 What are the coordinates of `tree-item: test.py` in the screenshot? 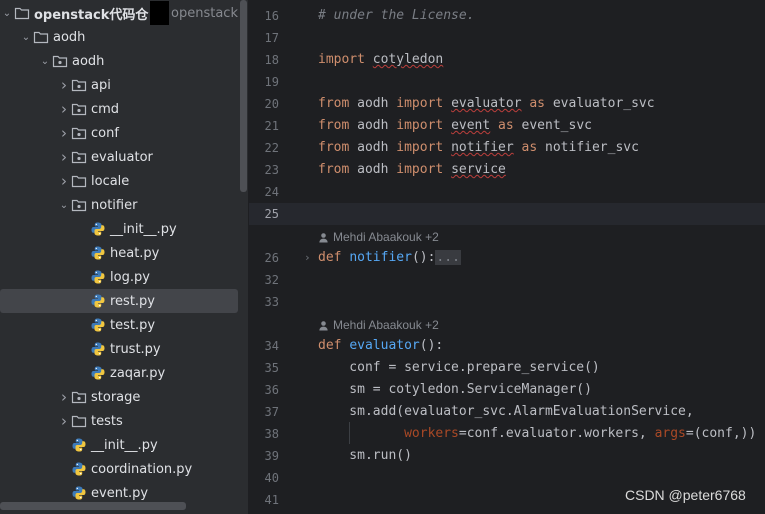 It's located at (119, 325).